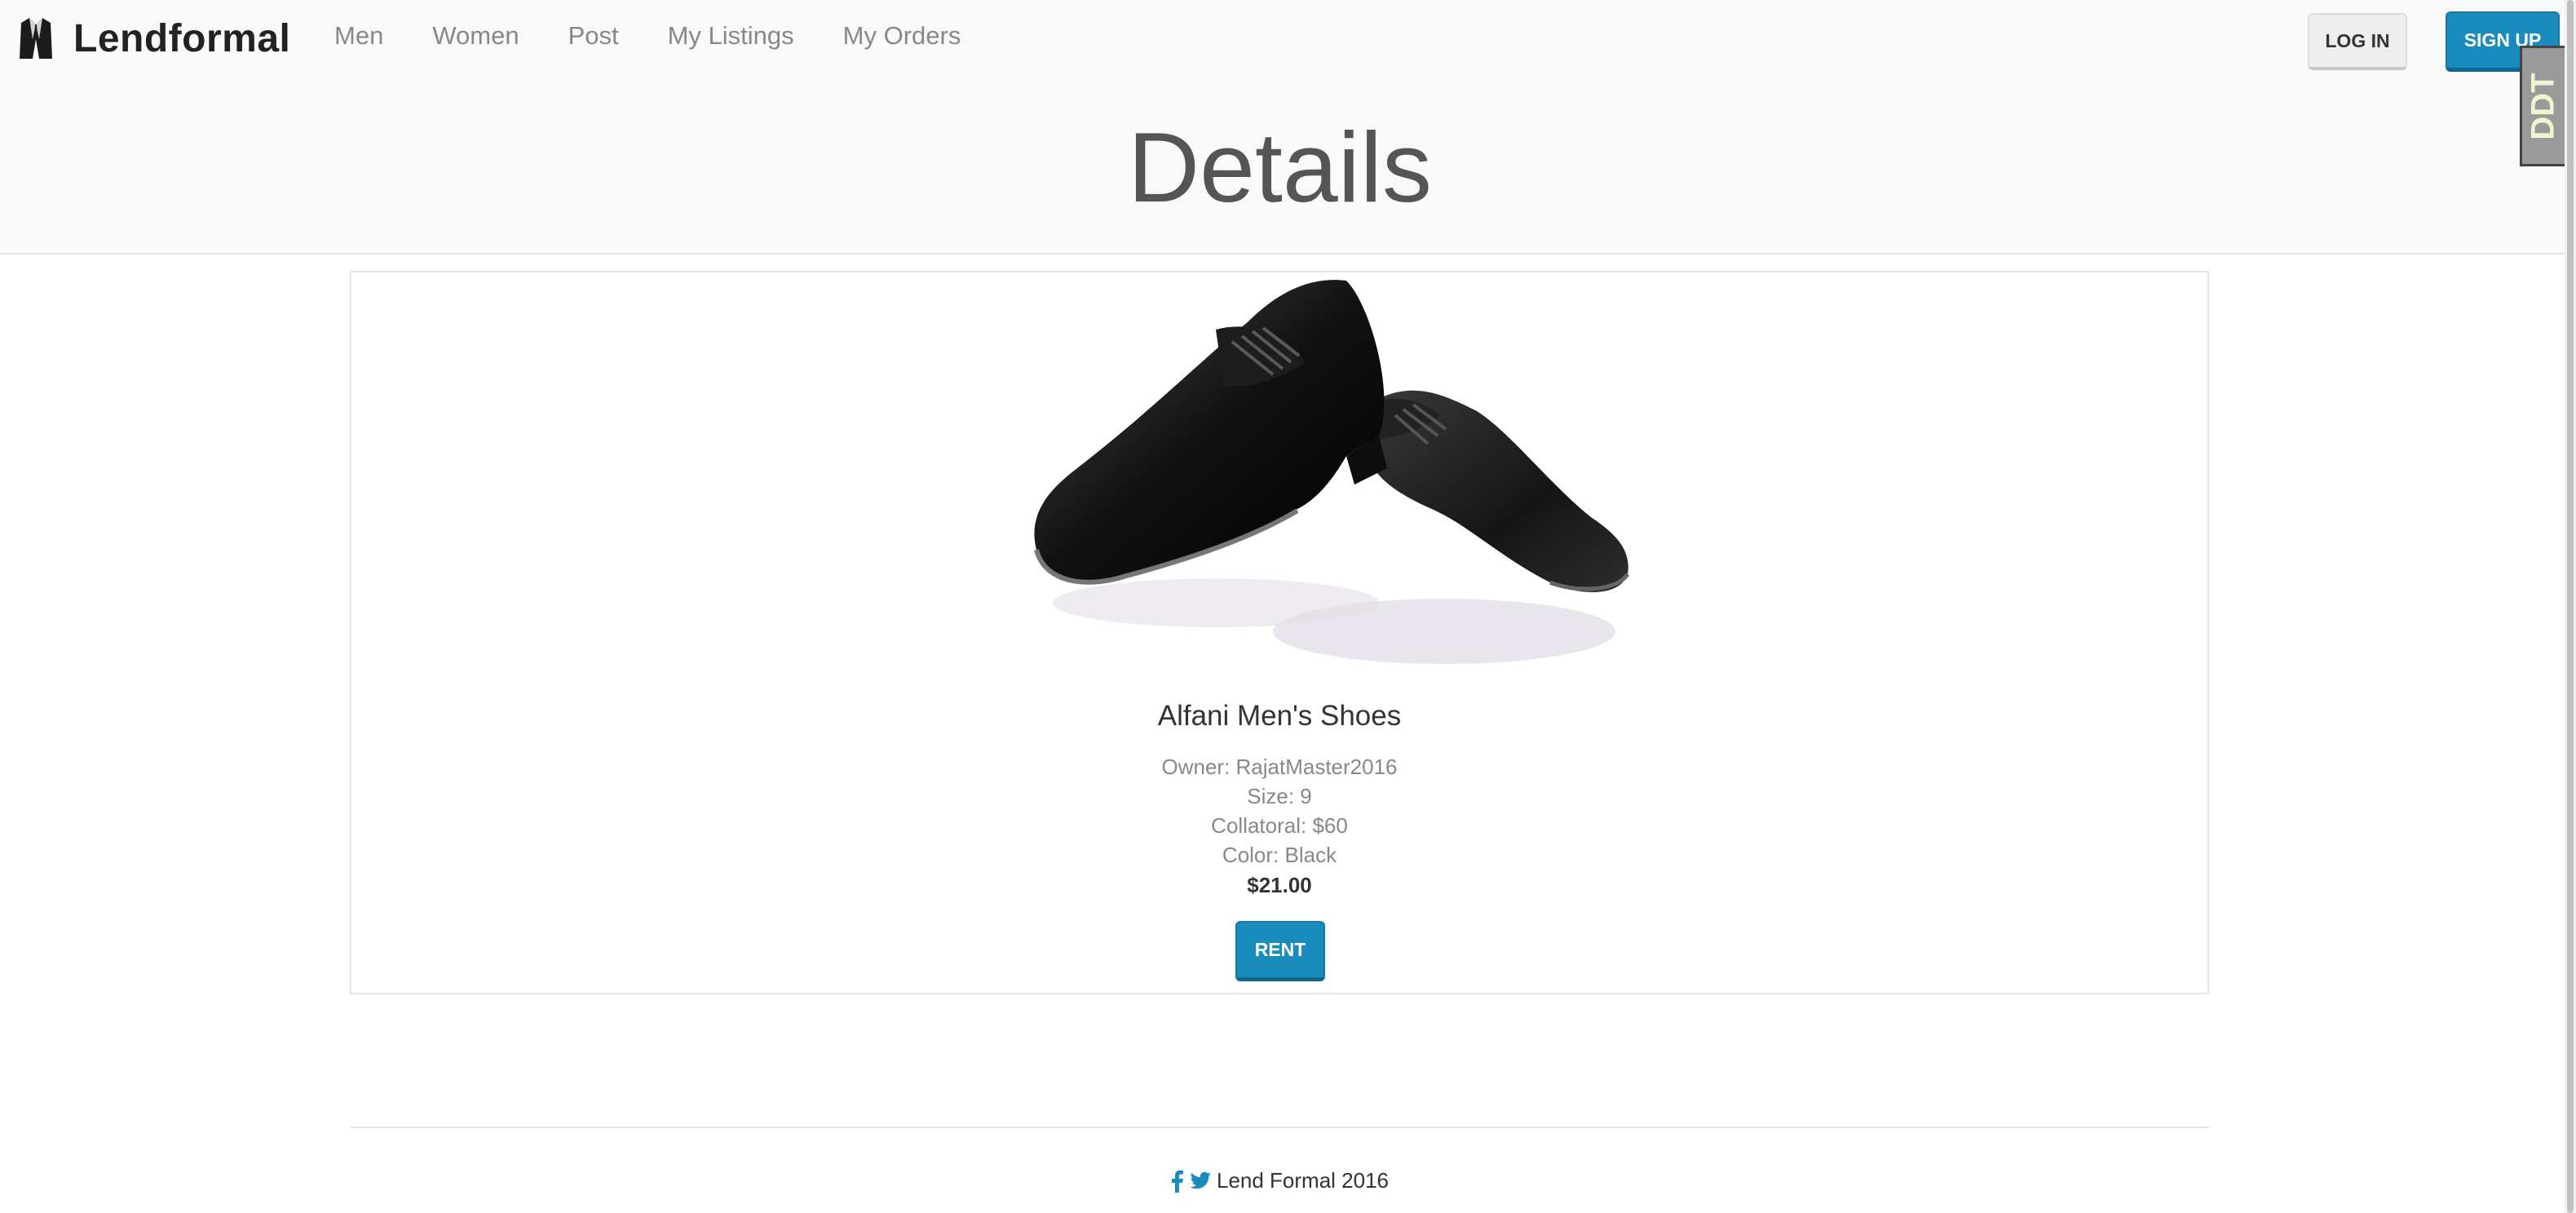 This screenshot has width=2576, height=1213. I want to click on nav-item-my-orders: My Orders, so click(902, 35).